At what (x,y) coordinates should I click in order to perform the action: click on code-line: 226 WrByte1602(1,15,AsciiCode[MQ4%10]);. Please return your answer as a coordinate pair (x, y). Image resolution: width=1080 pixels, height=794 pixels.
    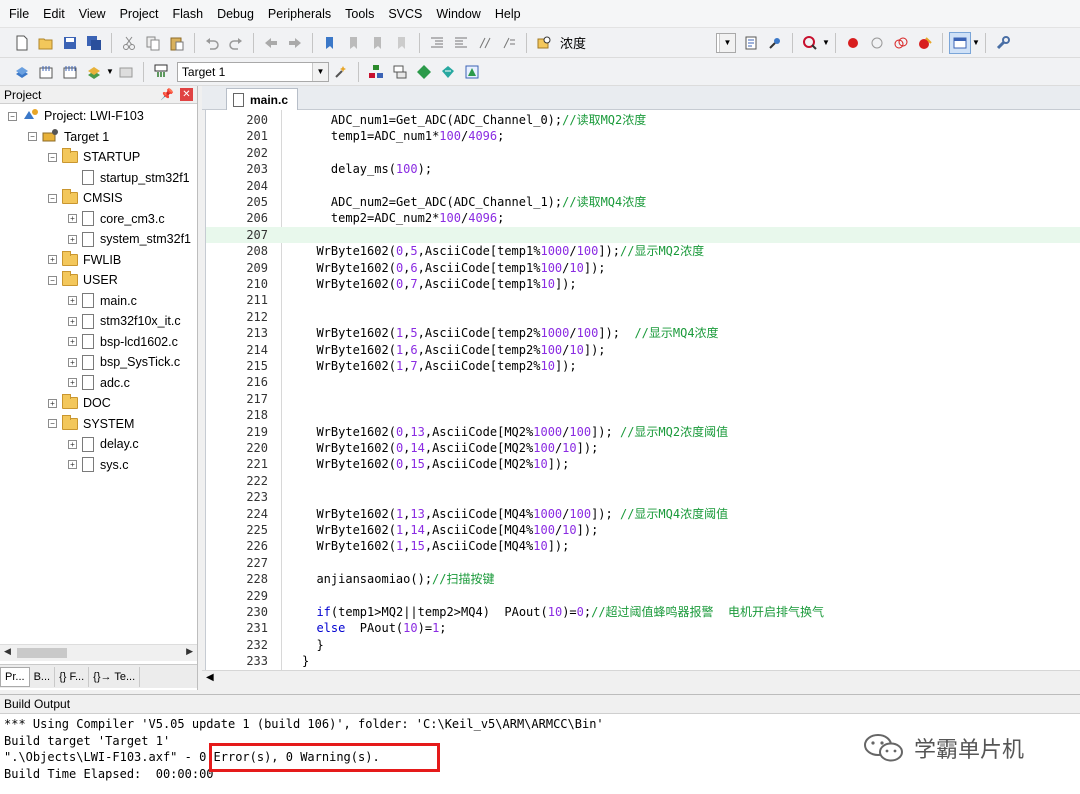
    Looking at the image, I should click on (643, 546).